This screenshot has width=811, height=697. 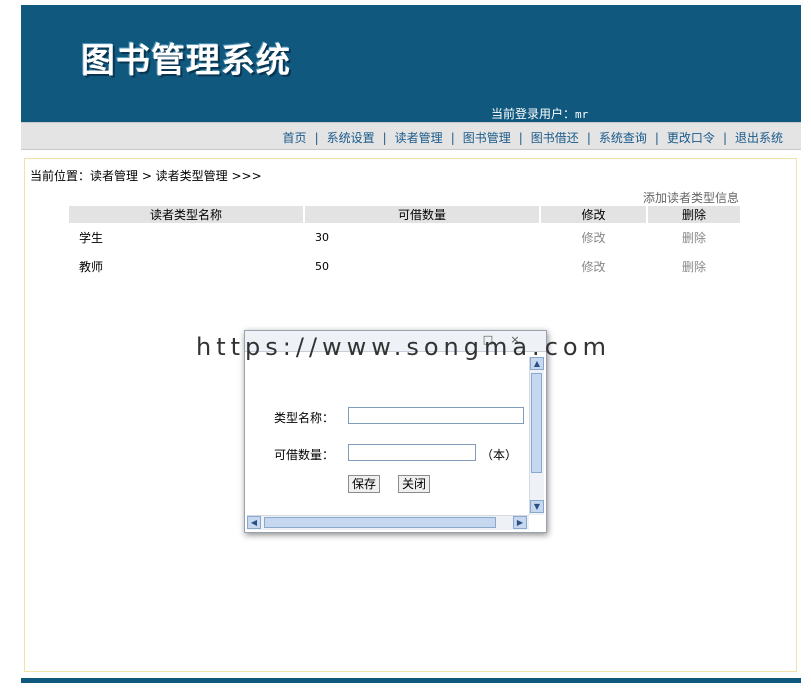 What do you see at coordinates (411, 680) in the screenshot?
I see `footer-bar` at bounding box center [411, 680].